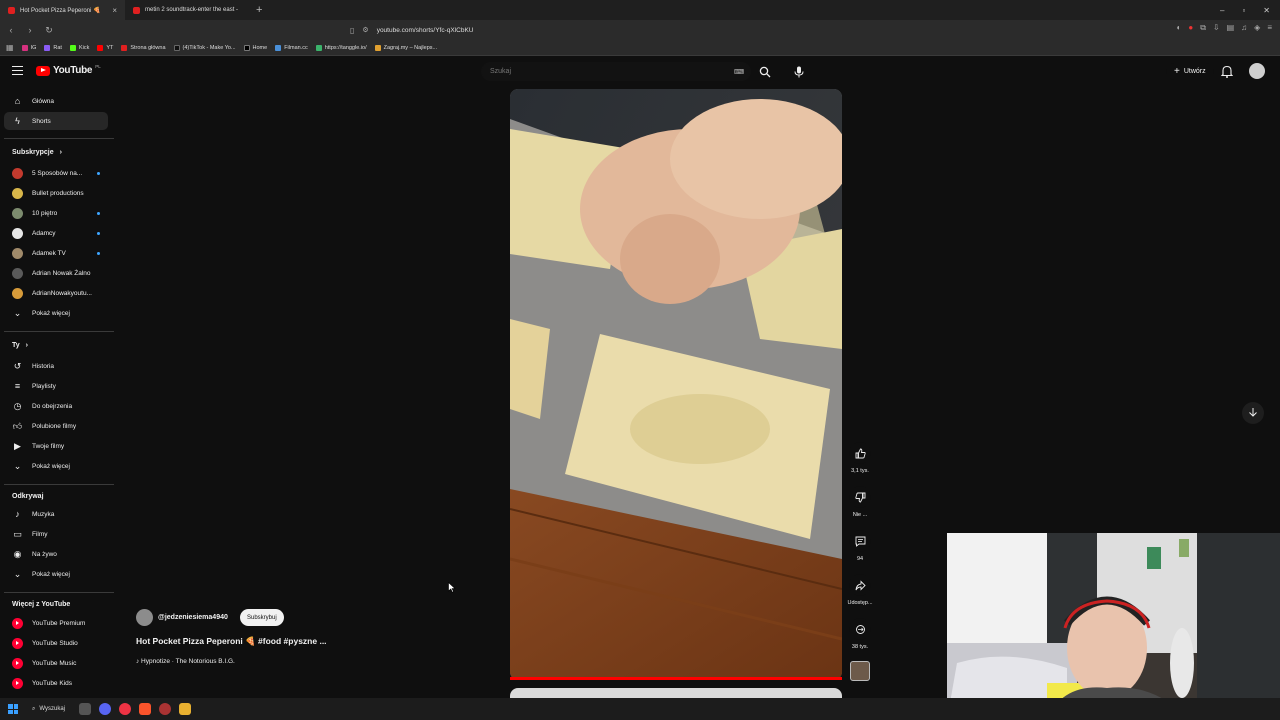 The image size is (1280, 720). I want to click on sidebar-subscription: Adamcy, so click(56, 233).